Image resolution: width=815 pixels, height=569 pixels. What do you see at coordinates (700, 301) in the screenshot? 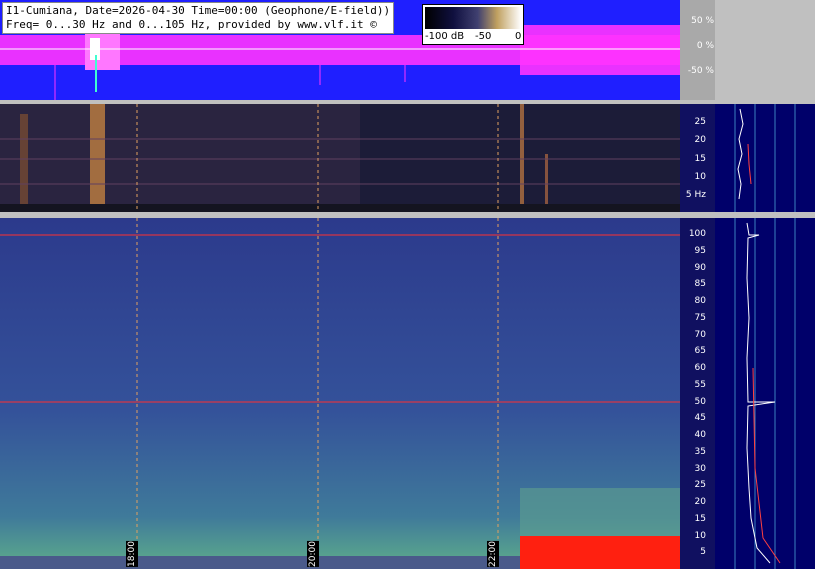
I see `main-tick-80: 80` at bounding box center [700, 301].